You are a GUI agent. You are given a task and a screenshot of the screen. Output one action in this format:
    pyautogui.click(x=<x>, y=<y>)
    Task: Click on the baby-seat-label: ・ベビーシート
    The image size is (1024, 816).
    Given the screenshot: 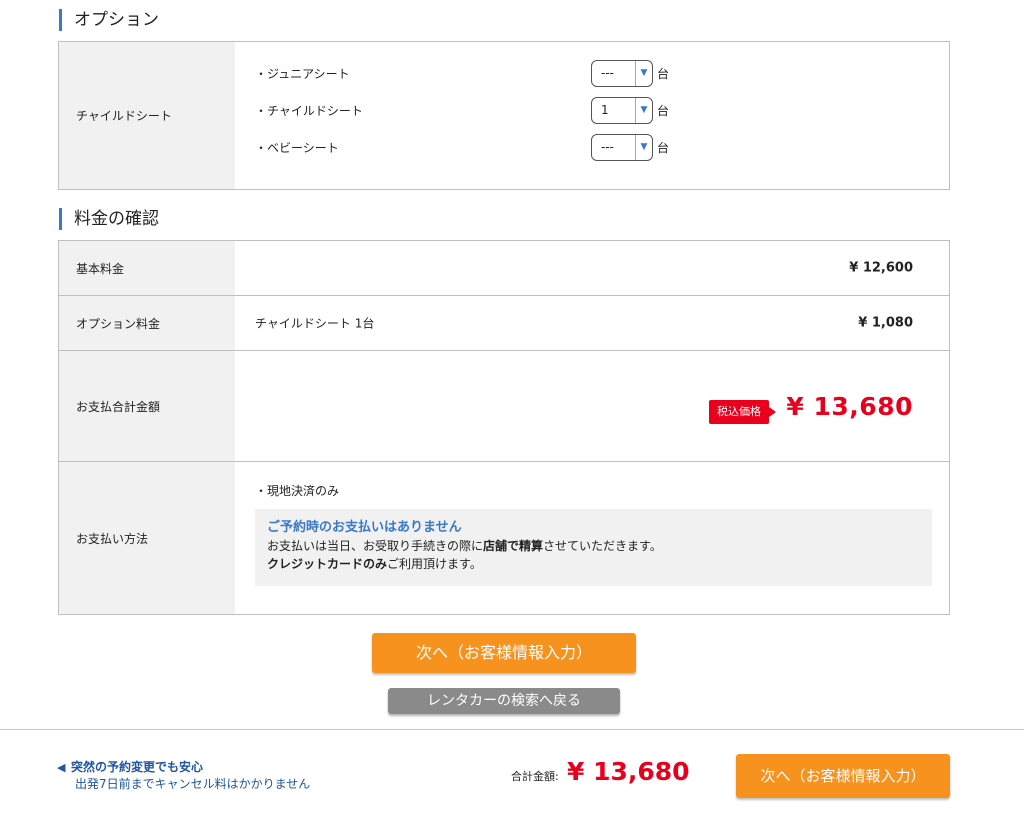 What is the action you would take?
    pyautogui.click(x=297, y=147)
    